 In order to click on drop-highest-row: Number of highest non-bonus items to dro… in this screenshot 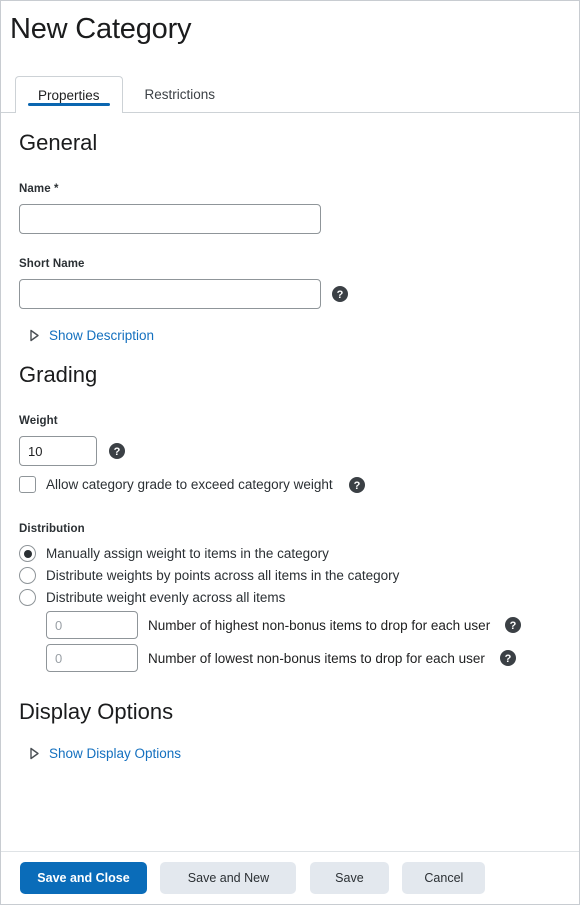, I will do `click(303, 625)`.